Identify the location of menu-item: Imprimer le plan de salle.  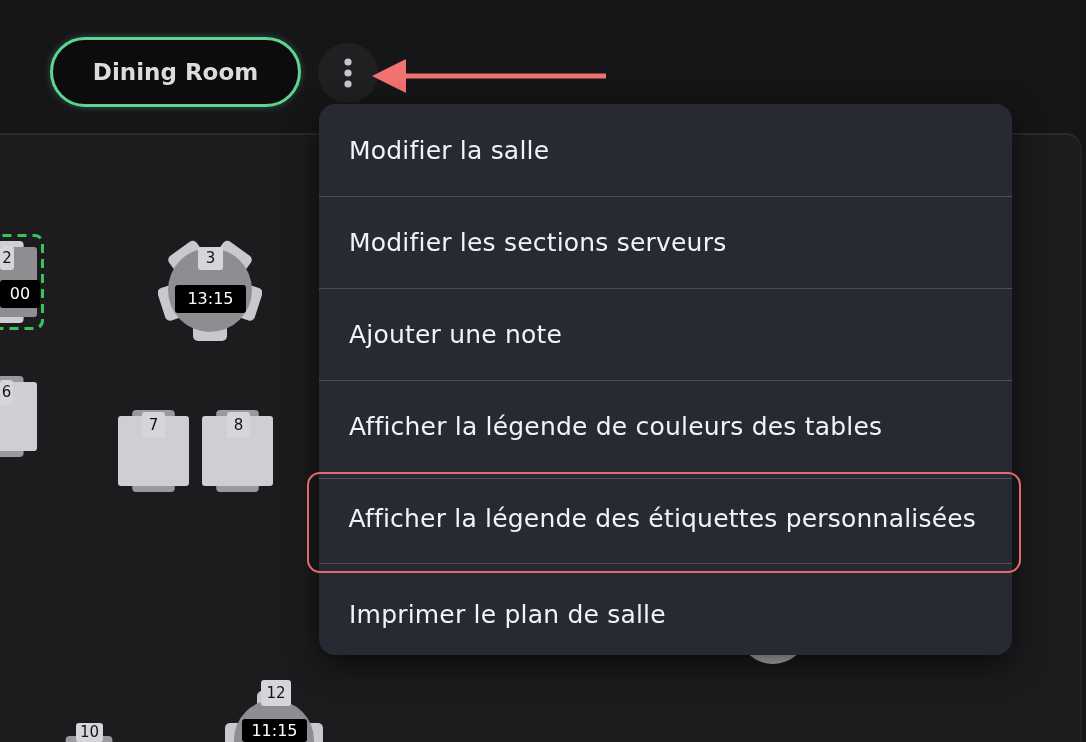
(665, 614).